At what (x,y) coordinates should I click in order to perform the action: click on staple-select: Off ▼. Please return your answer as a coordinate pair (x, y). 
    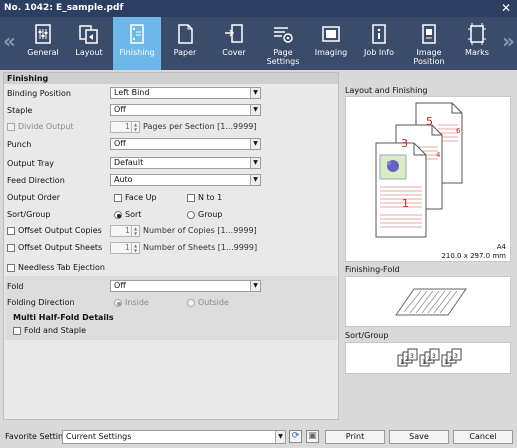
    Looking at the image, I should click on (185, 110).